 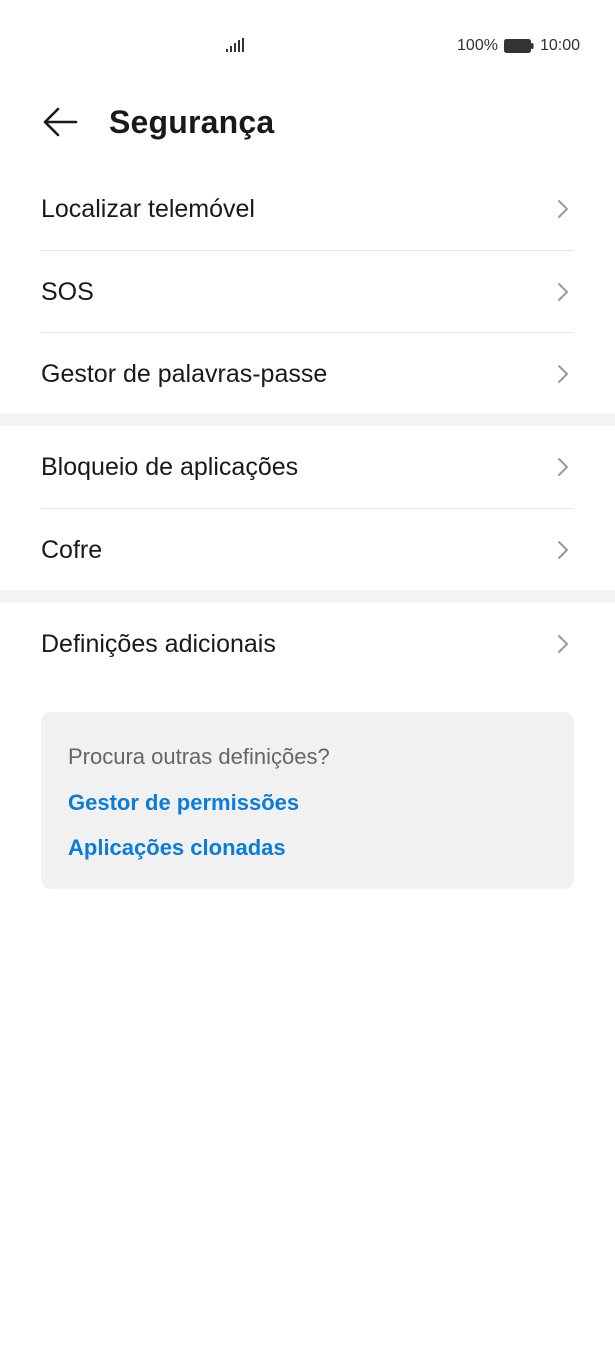 What do you see at coordinates (184, 373) in the screenshot?
I see `list-item-label: Gestor de palavras-passe` at bounding box center [184, 373].